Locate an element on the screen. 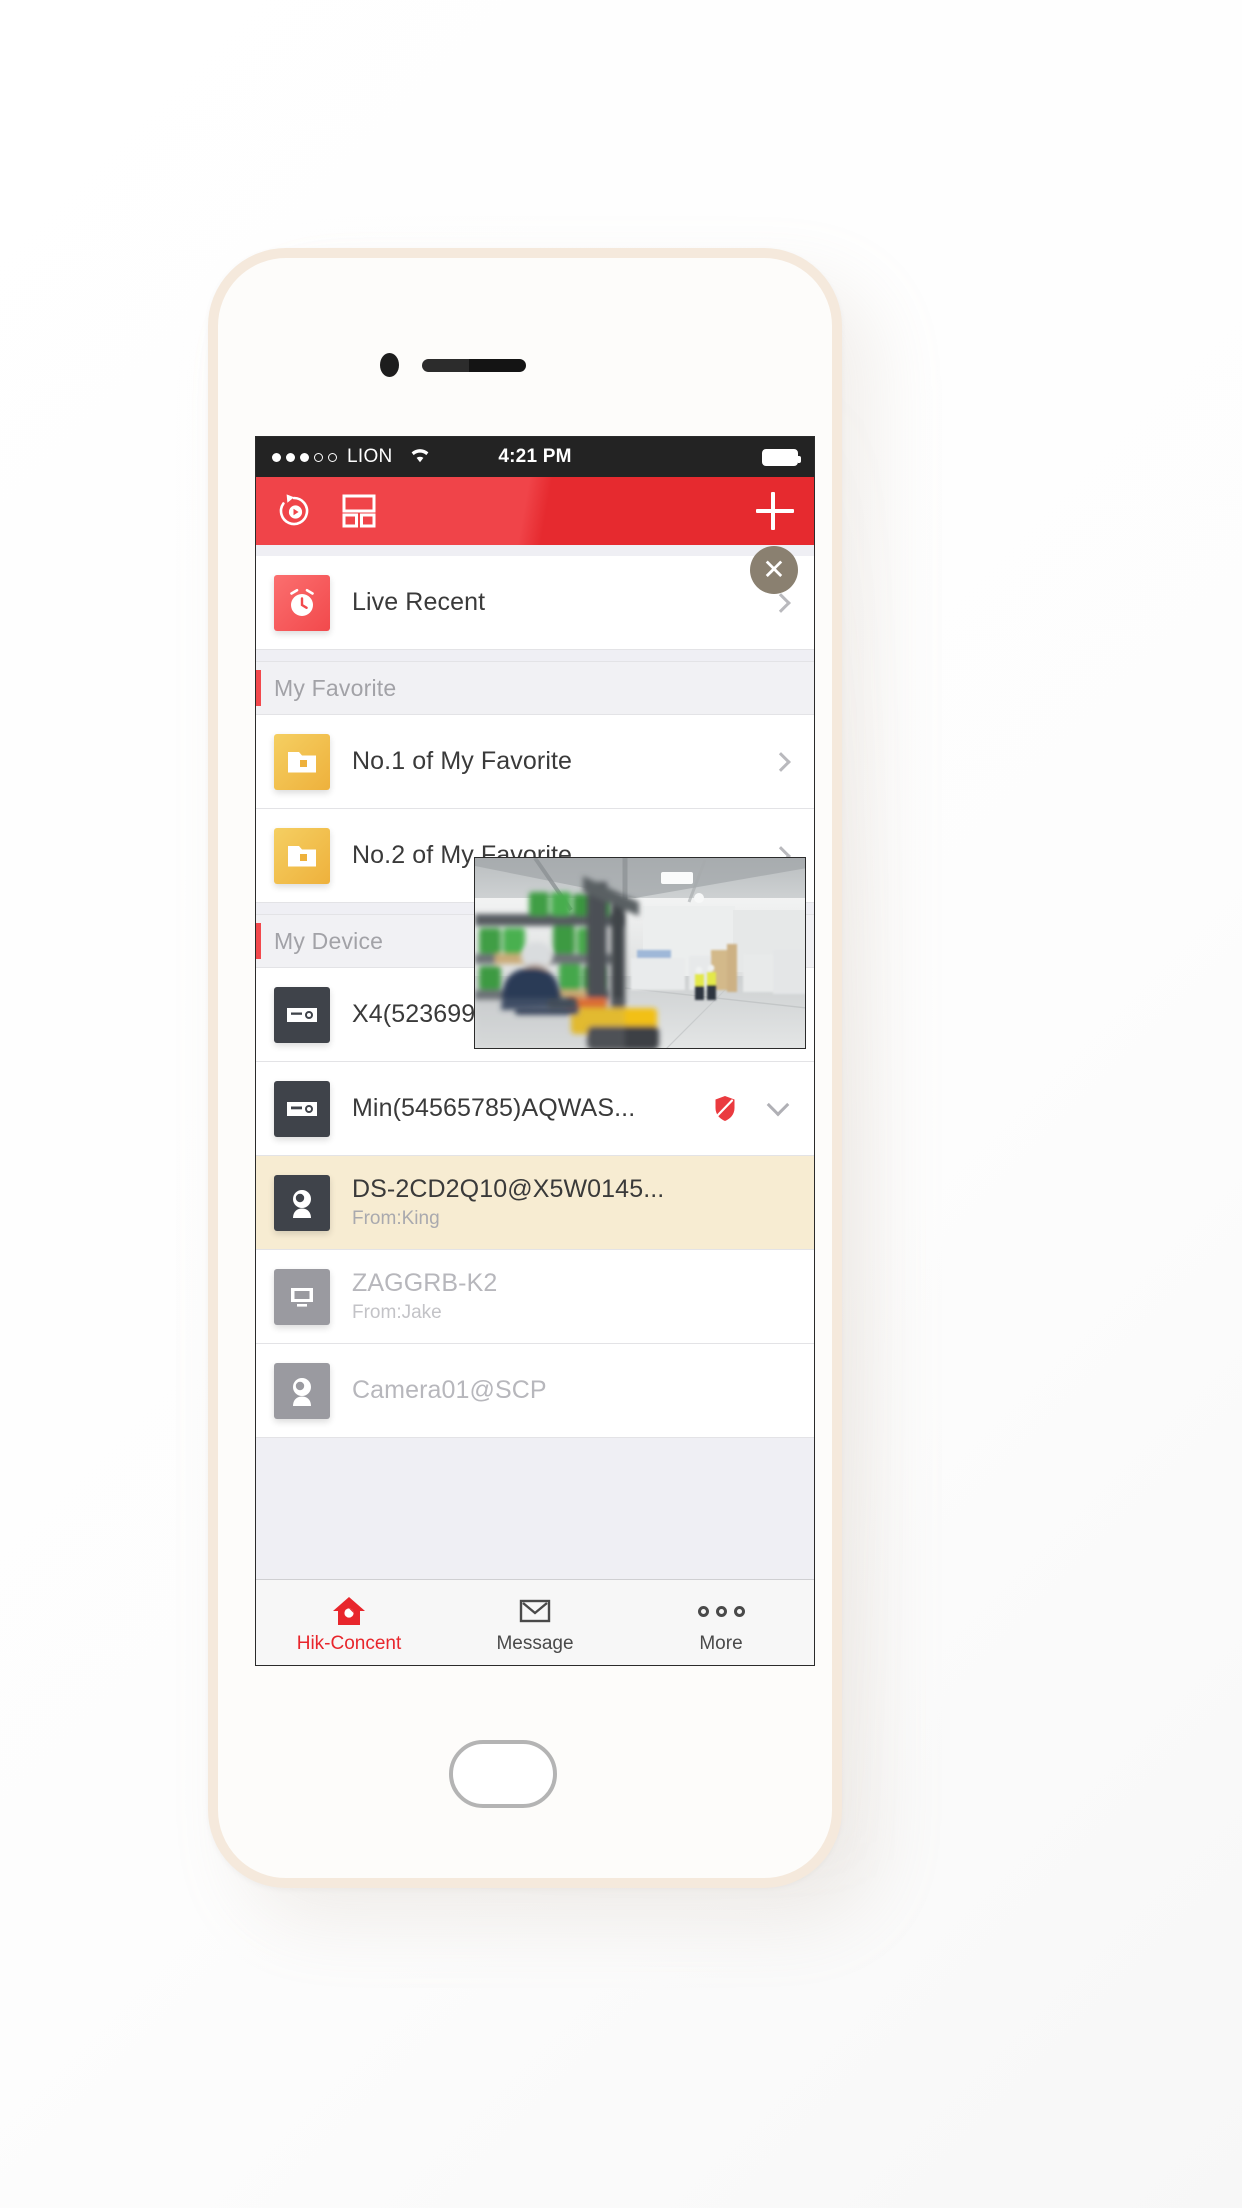 The image size is (1242, 2208). list-item-device-zaggrb: ZAGGRB-K2 From:Jake is located at coordinates (535, 1297).